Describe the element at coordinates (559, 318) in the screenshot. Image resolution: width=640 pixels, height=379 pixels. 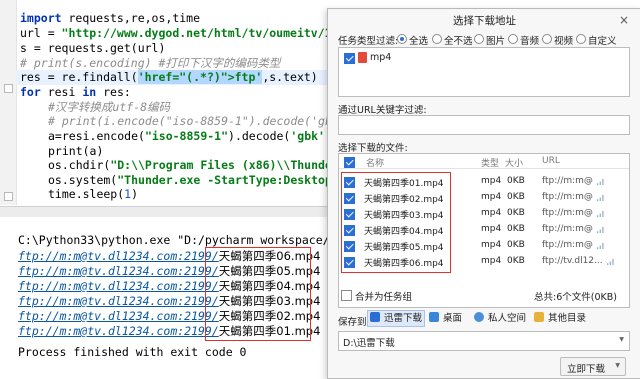
I see `target-other-dir: 其他目录` at that location.